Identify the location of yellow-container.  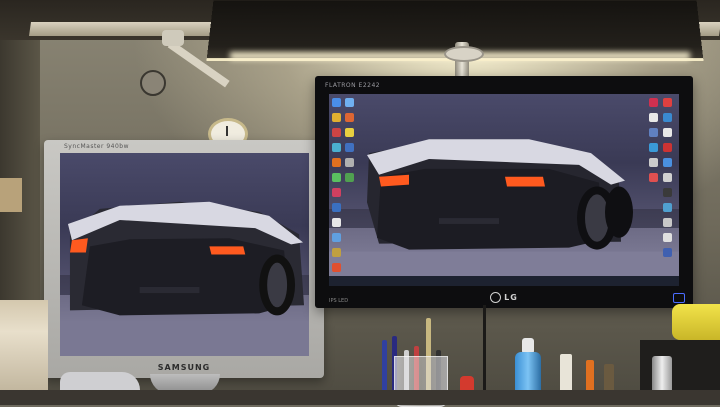
(696, 322).